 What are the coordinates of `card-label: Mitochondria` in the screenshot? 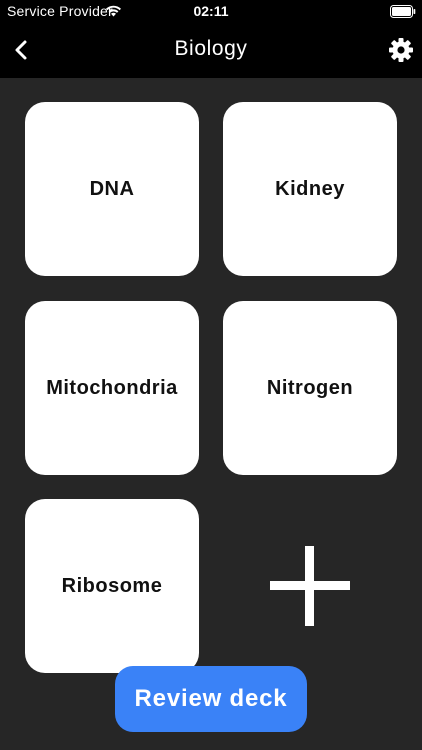 It's located at (112, 387).